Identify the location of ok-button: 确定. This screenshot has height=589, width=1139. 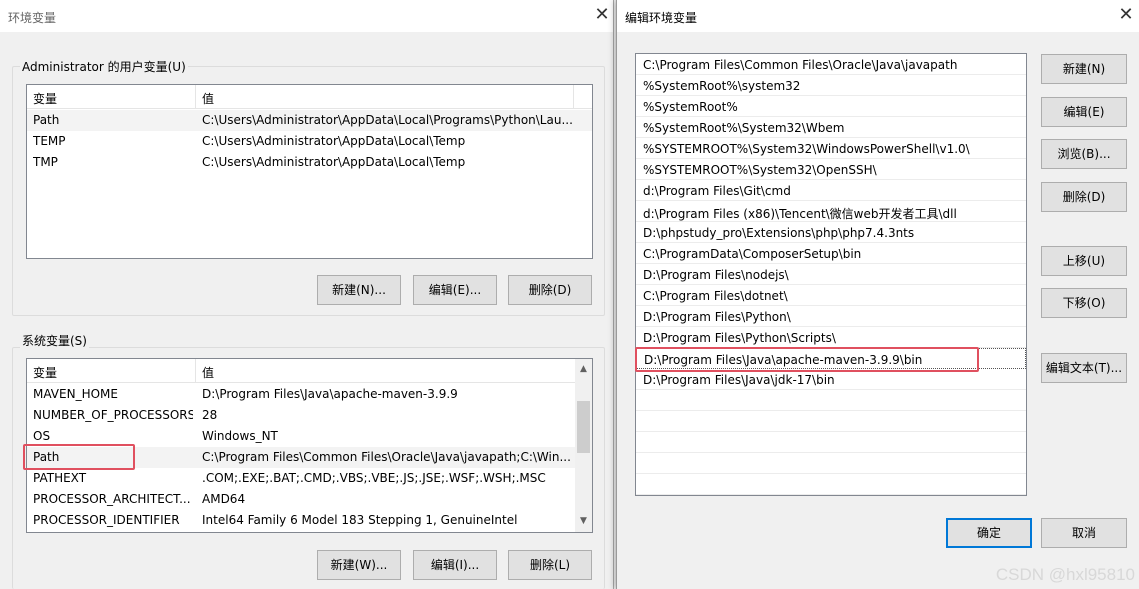
(989, 533).